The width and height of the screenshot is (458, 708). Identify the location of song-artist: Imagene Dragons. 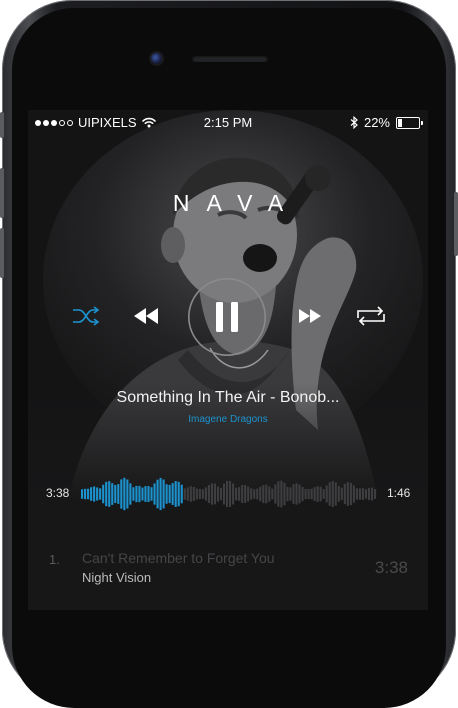
(228, 419).